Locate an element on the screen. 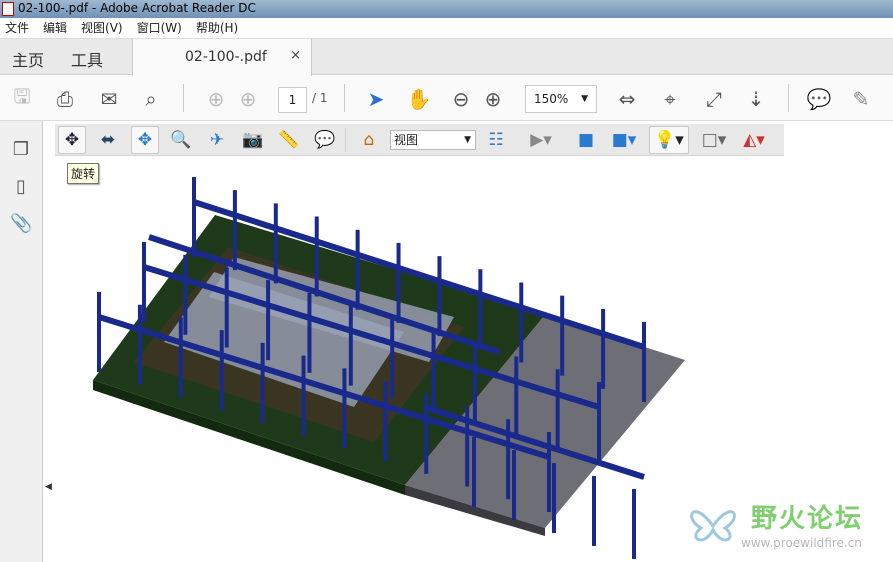 The width and height of the screenshot is (893, 562). camera-icon: 📷 is located at coordinates (253, 140).